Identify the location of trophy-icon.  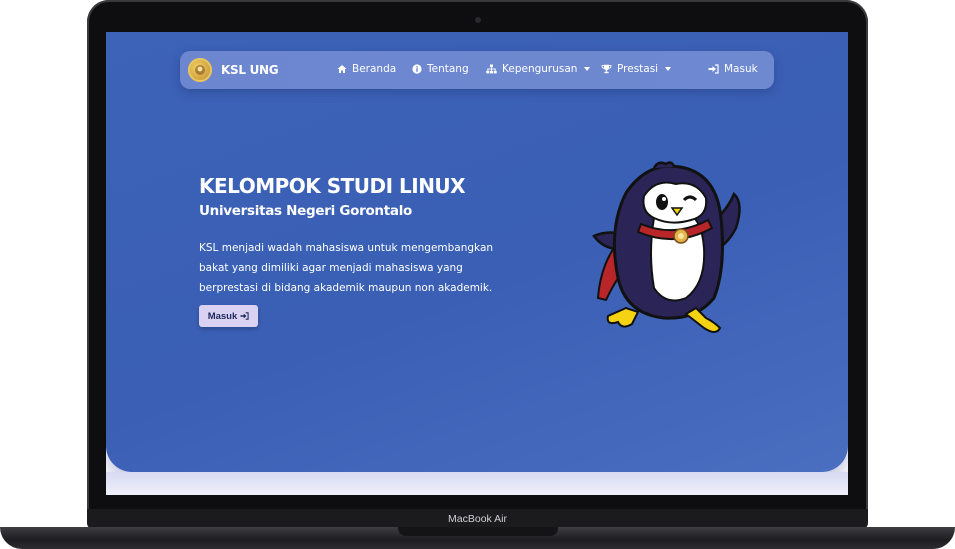
(606, 69).